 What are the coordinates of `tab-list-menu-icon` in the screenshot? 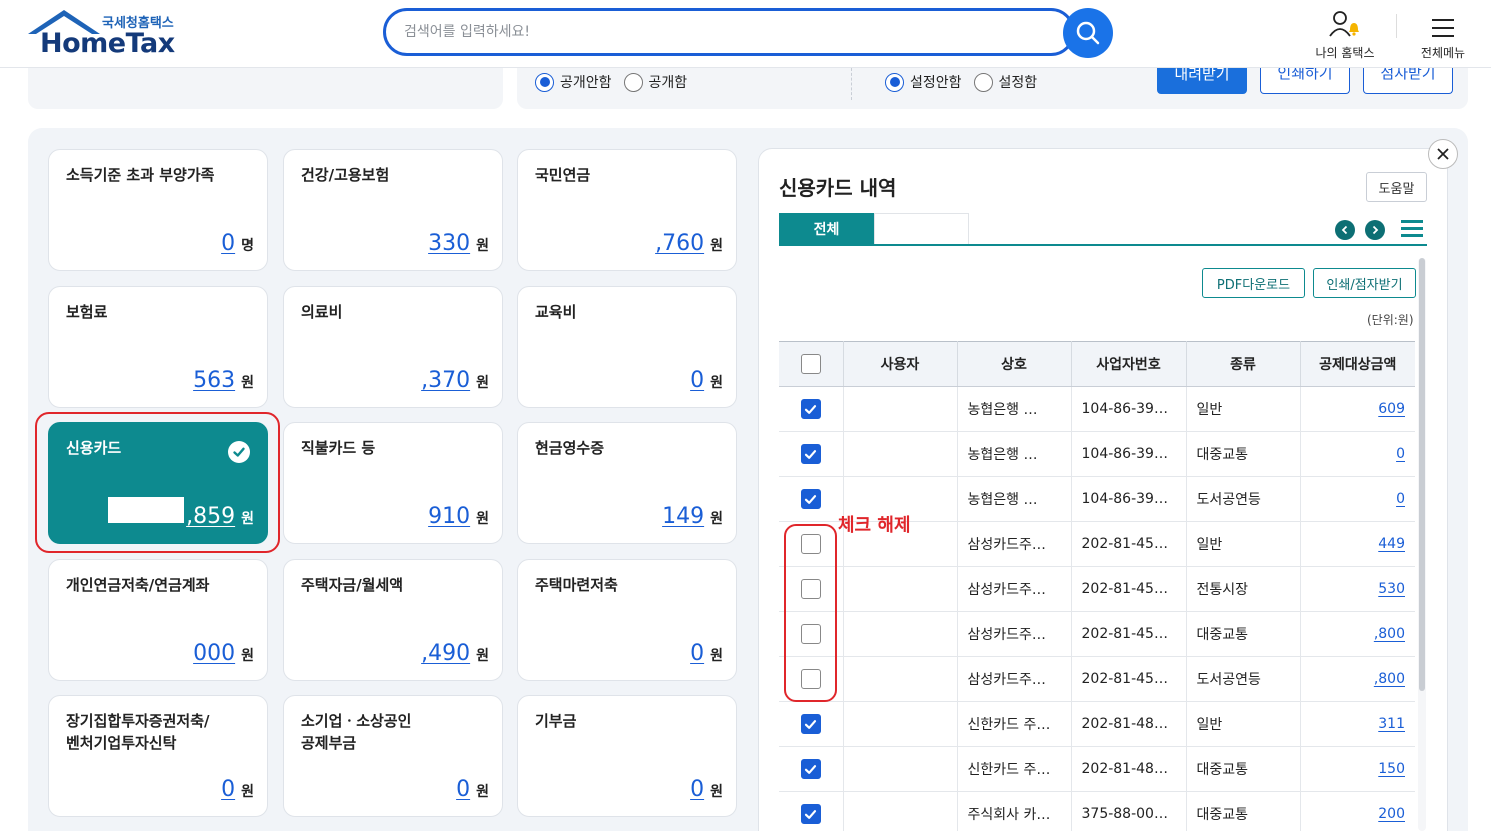 It's located at (1412, 229).